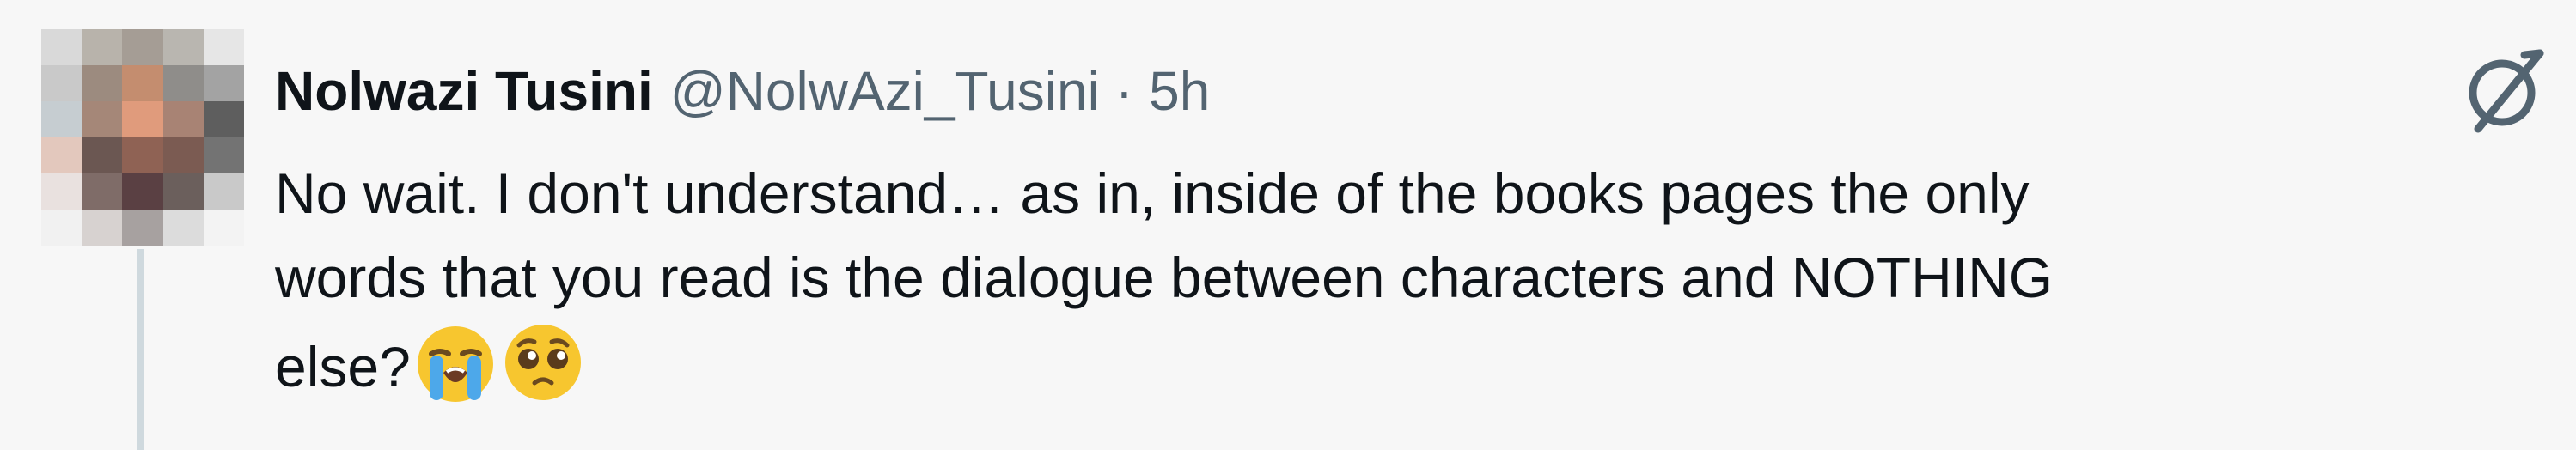 The width and height of the screenshot is (2576, 450). Describe the element at coordinates (2504, 90) in the screenshot. I see `grok-slash-icon` at that location.